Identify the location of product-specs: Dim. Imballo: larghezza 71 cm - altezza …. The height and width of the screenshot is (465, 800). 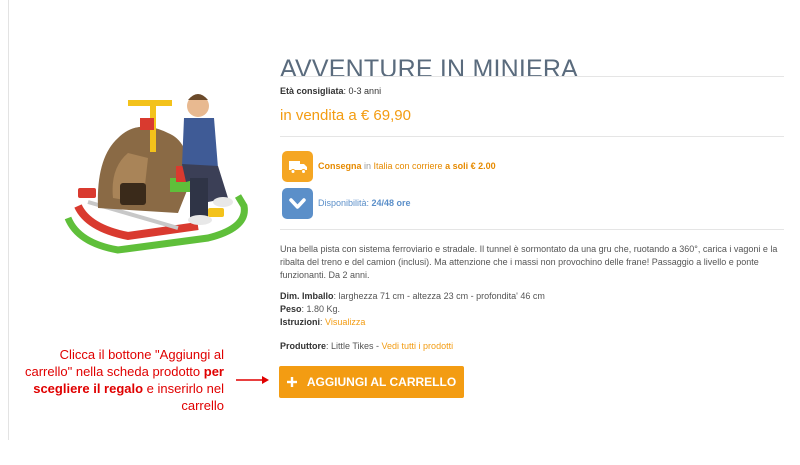
(412, 309).